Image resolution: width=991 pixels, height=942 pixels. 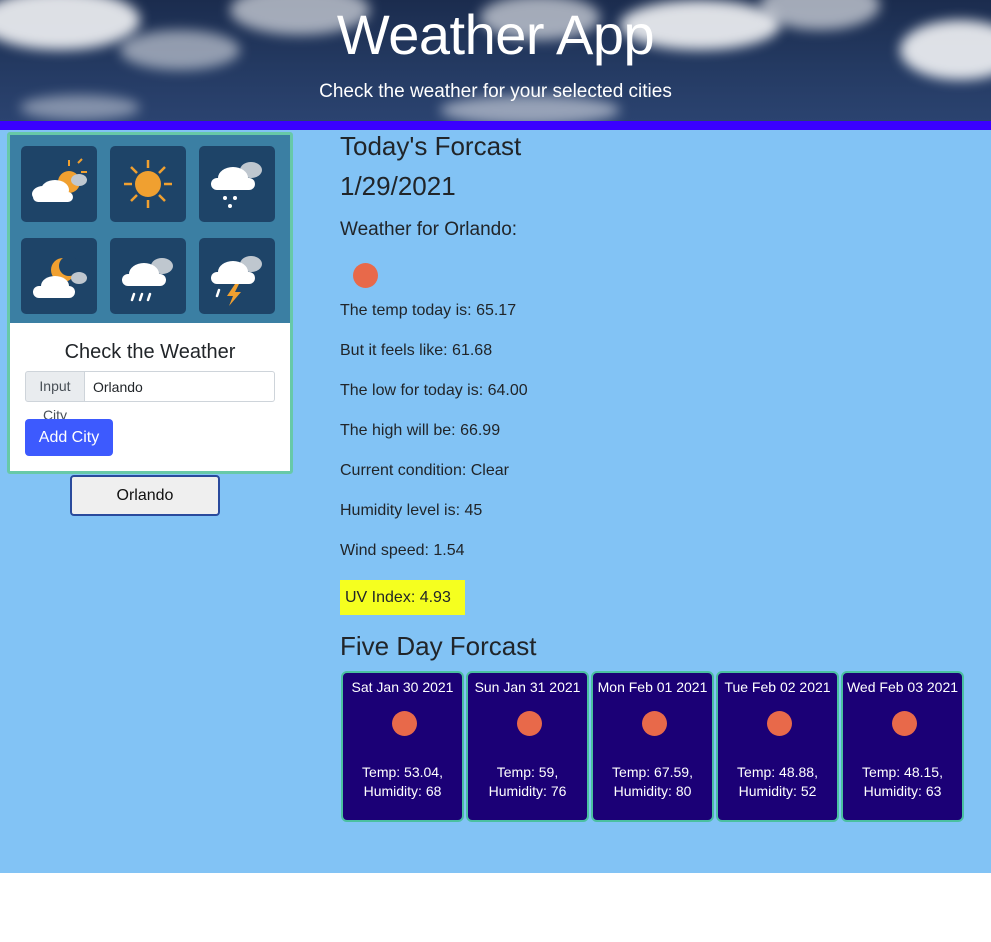 I want to click on today-date: 1/29/2021, so click(x=398, y=186).